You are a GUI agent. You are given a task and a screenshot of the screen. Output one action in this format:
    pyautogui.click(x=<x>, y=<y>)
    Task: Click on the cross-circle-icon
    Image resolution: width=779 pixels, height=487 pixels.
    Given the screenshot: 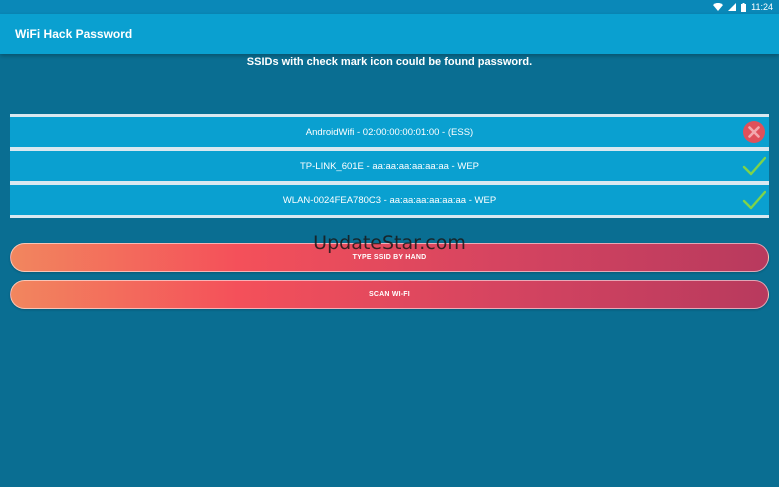 What is the action you would take?
    pyautogui.click(x=754, y=132)
    